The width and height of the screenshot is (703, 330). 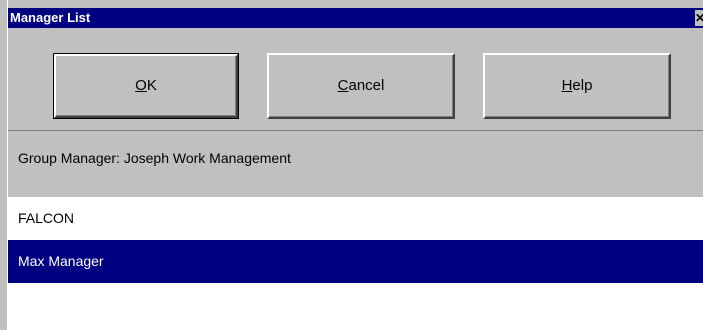 I want to click on ok-label-rest: K, so click(x=151, y=85).